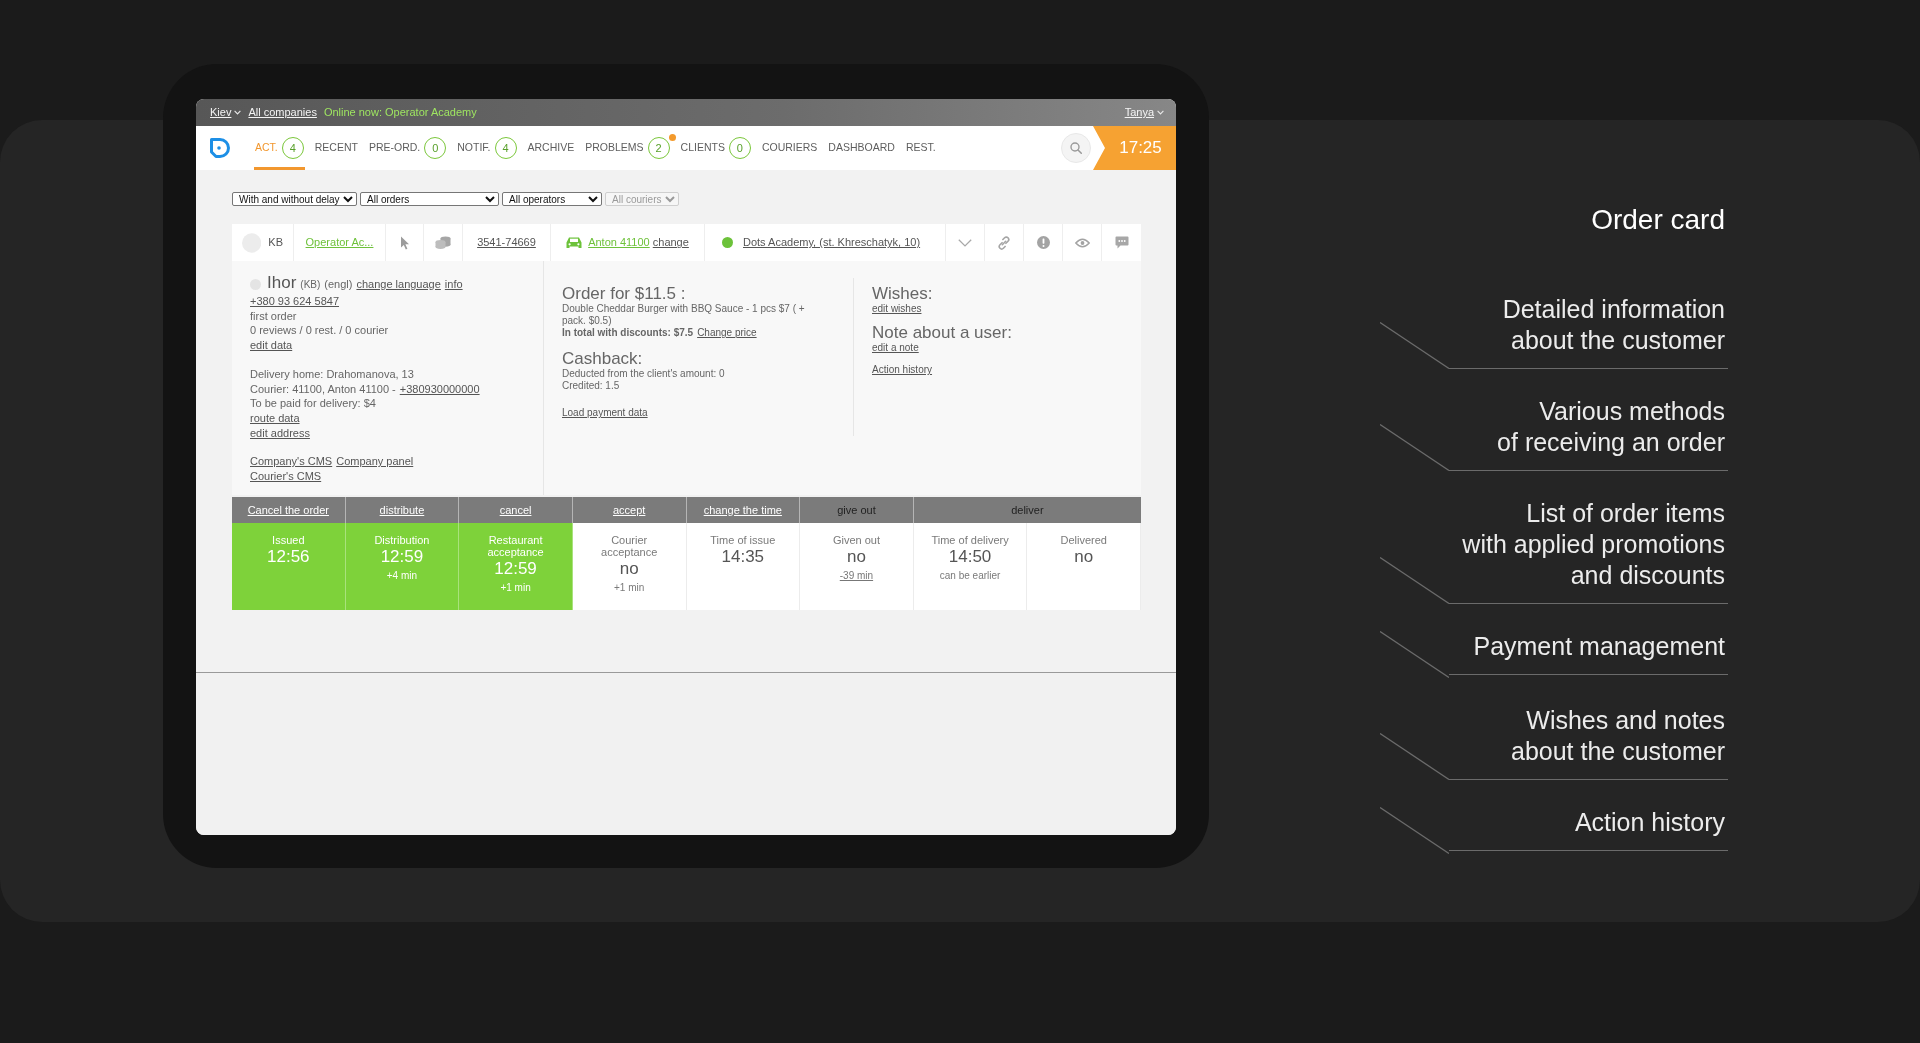 This screenshot has width=1920, height=1043. What do you see at coordinates (856, 576) in the screenshot?
I see `stage-note-link: -39 min` at bounding box center [856, 576].